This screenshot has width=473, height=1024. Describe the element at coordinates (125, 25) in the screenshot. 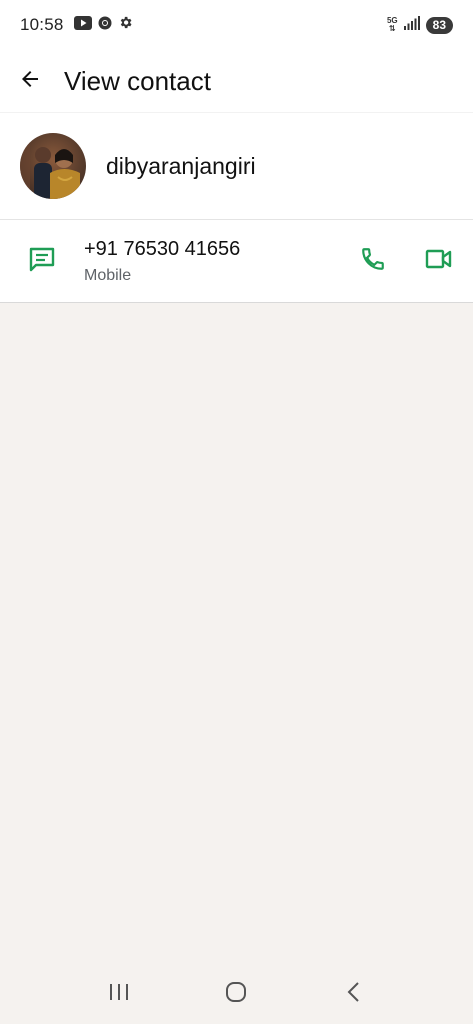

I see `settings-icon` at that location.